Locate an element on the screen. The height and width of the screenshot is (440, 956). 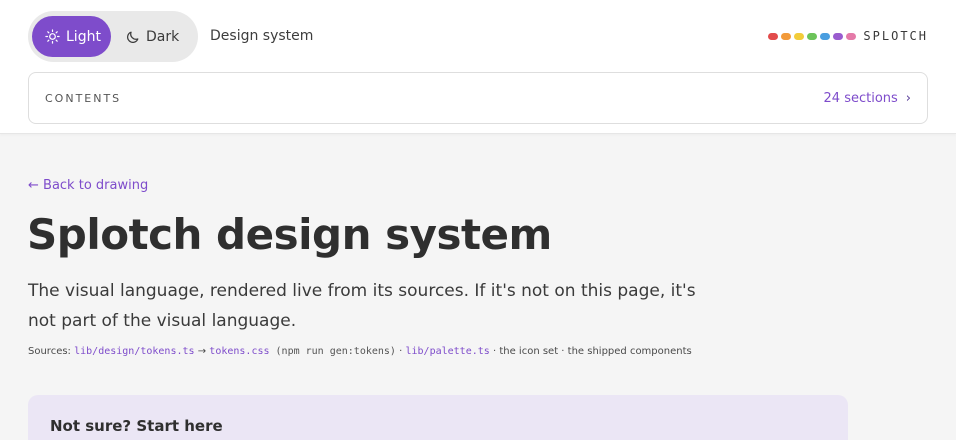
brand-name: SPLOTCH is located at coordinates (895, 36).